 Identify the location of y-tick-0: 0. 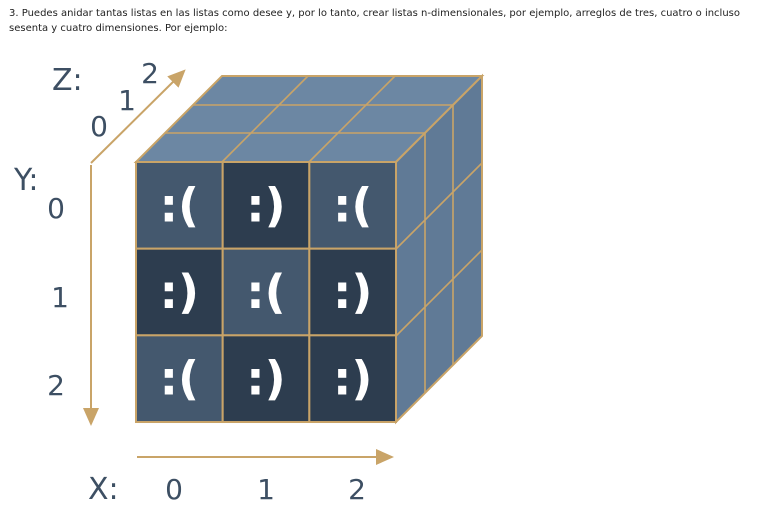
(56, 208).